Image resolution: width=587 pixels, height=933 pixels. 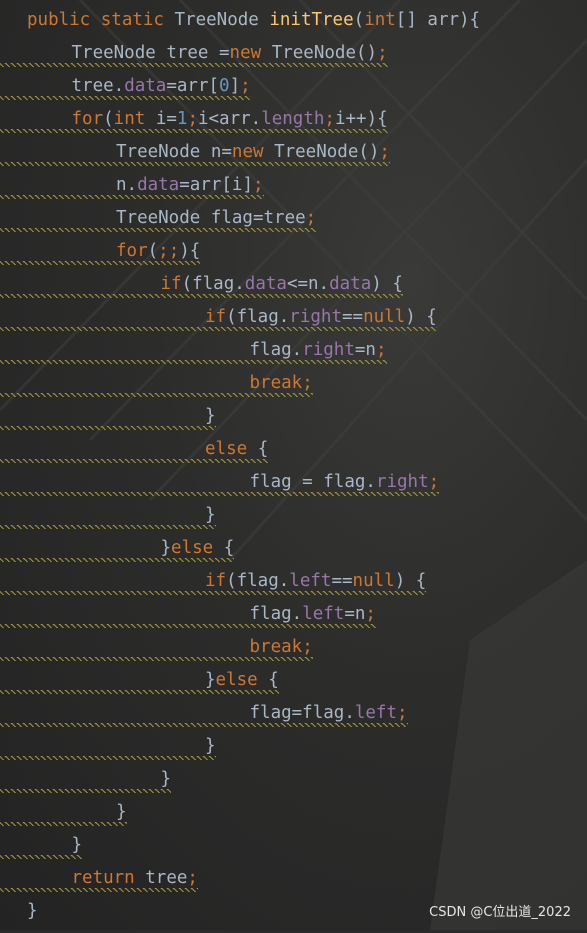 What do you see at coordinates (438, 20) in the screenshot?
I see `code-token: [] arr){` at bounding box center [438, 20].